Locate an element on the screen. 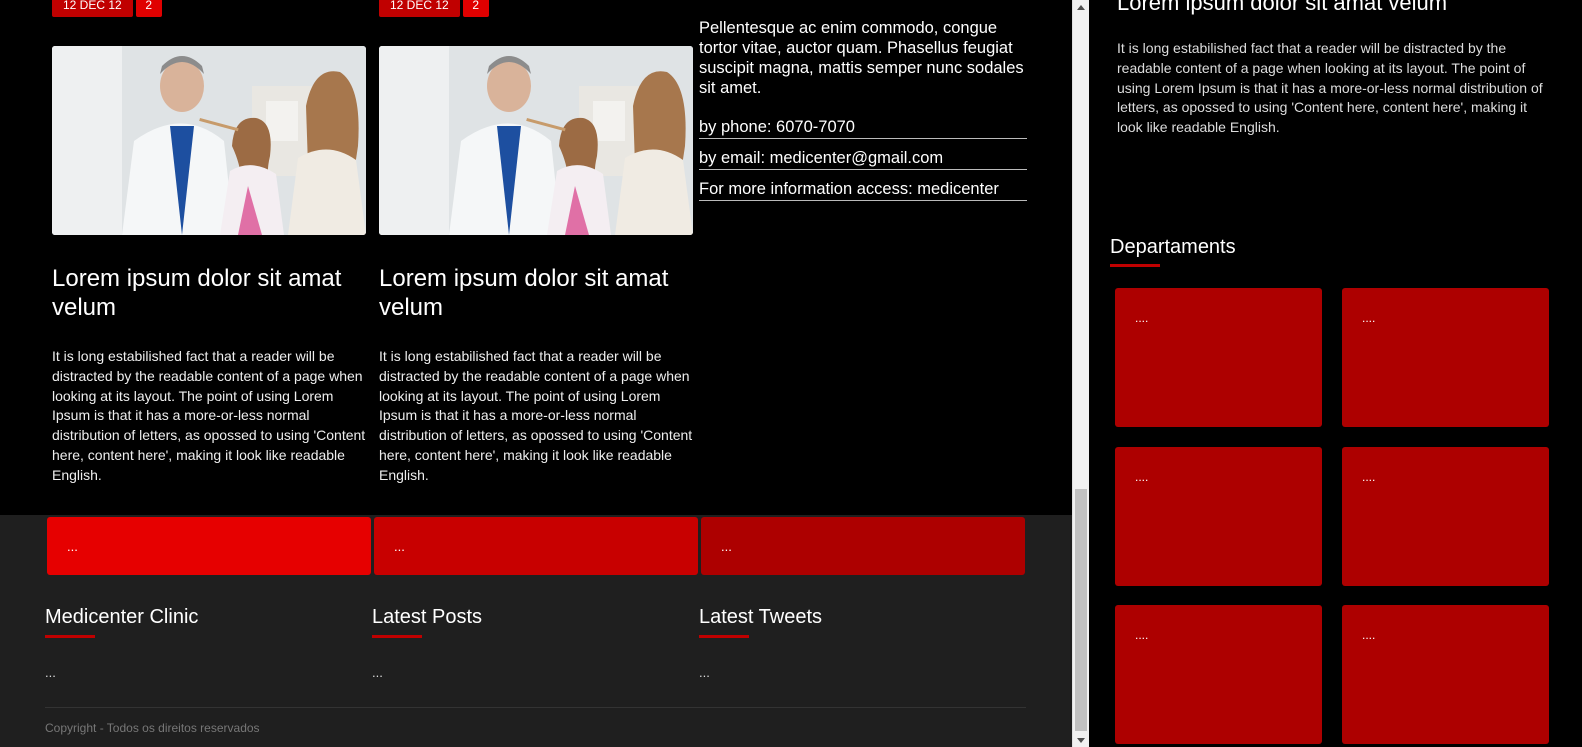 The image size is (1582, 747). footer-divider is located at coordinates (535, 707).